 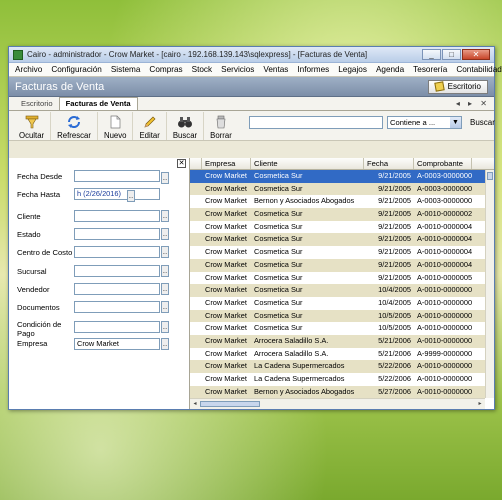 I want to click on sucursal-field, so click(x=117, y=271).